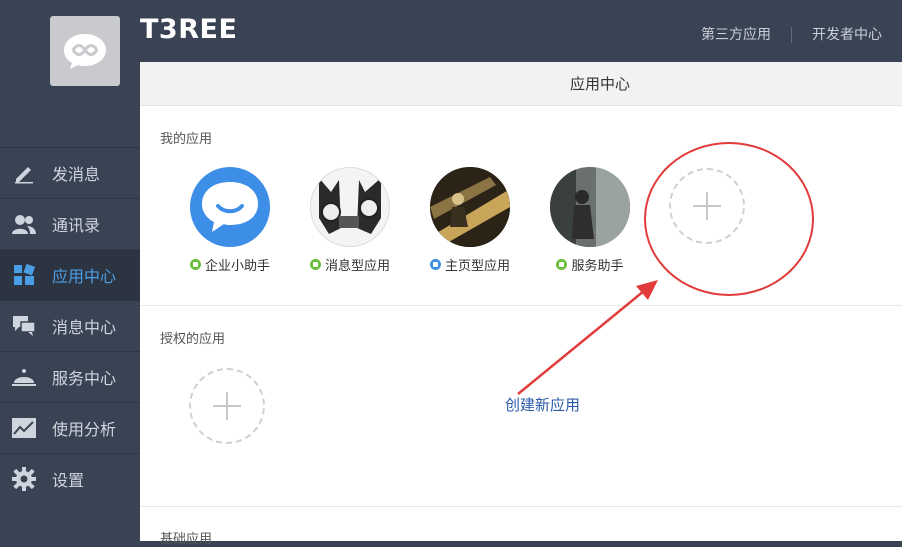  Describe the element at coordinates (186, 139) in the screenshot. I see `my-apps-title: 我的应用` at that location.